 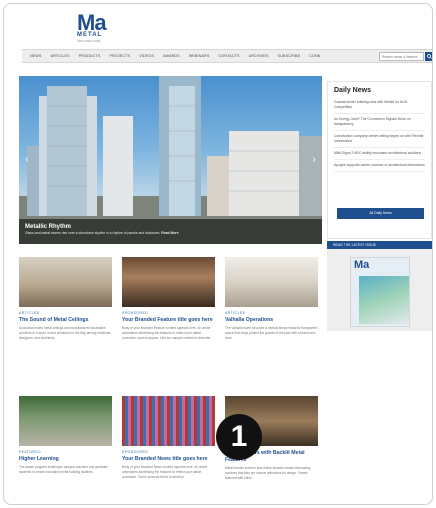 I want to click on site-logo: Ma METAL ARCHITECTURE, so click(x=99, y=27).